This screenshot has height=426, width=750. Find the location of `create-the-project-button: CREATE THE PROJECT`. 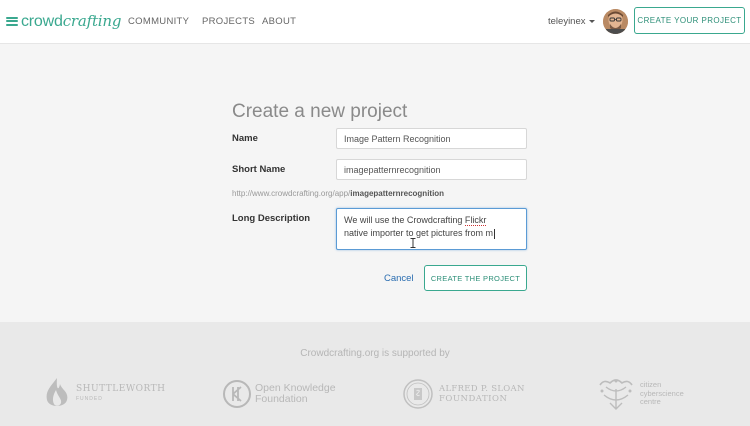

create-the-project-button: CREATE THE PROJECT is located at coordinates (475, 278).